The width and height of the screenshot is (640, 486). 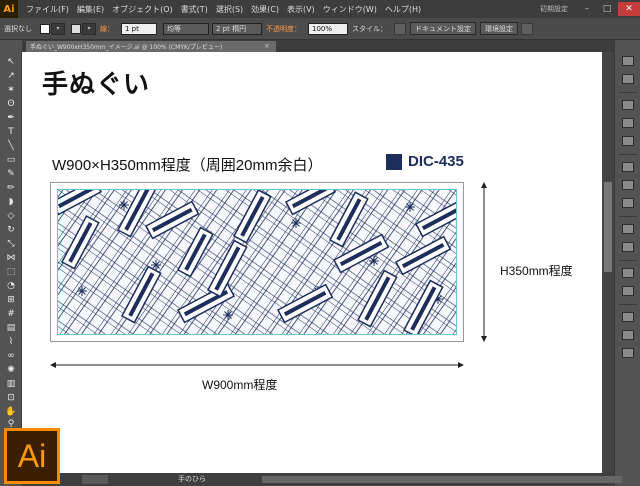 What do you see at coordinates (11, 62) in the screenshot?
I see `selection-tool-icon: ↖` at bounding box center [11, 62].